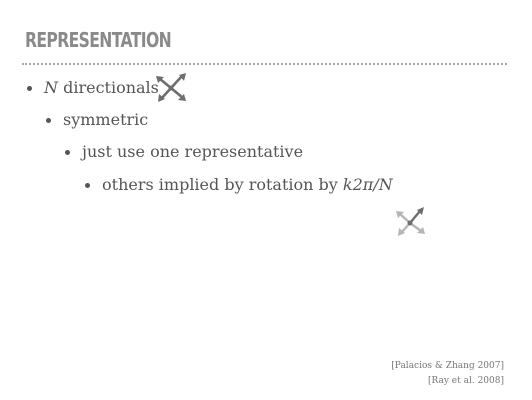 Image resolution: width=532 pixels, height=400 pixels. What do you see at coordinates (264, 64) in the screenshot?
I see `title-divider` at bounding box center [264, 64].